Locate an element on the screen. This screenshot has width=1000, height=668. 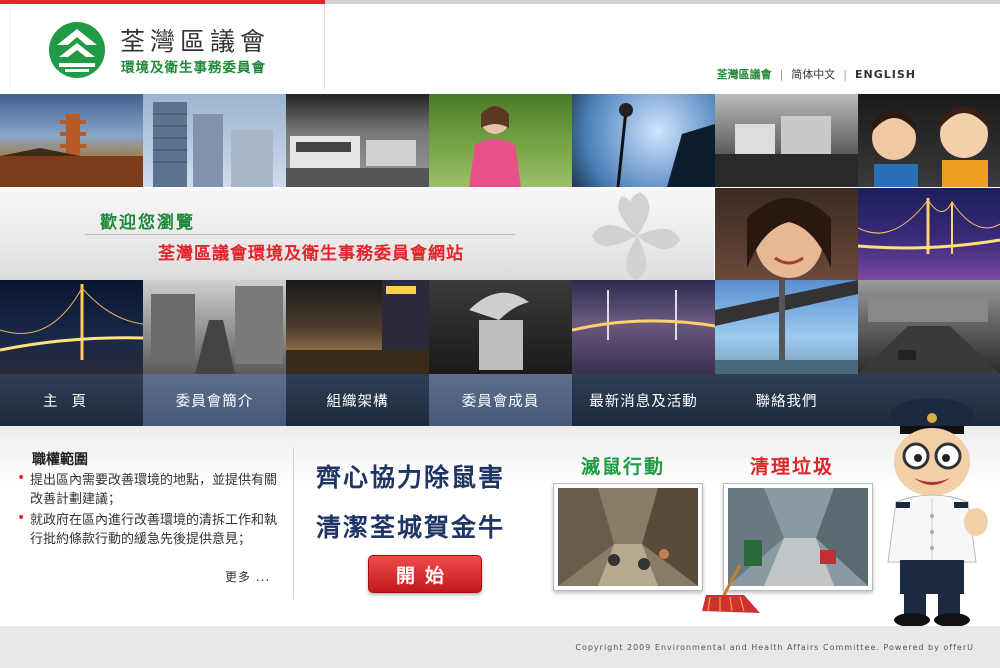
bauhinia-icon is located at coordinates (636, 236).